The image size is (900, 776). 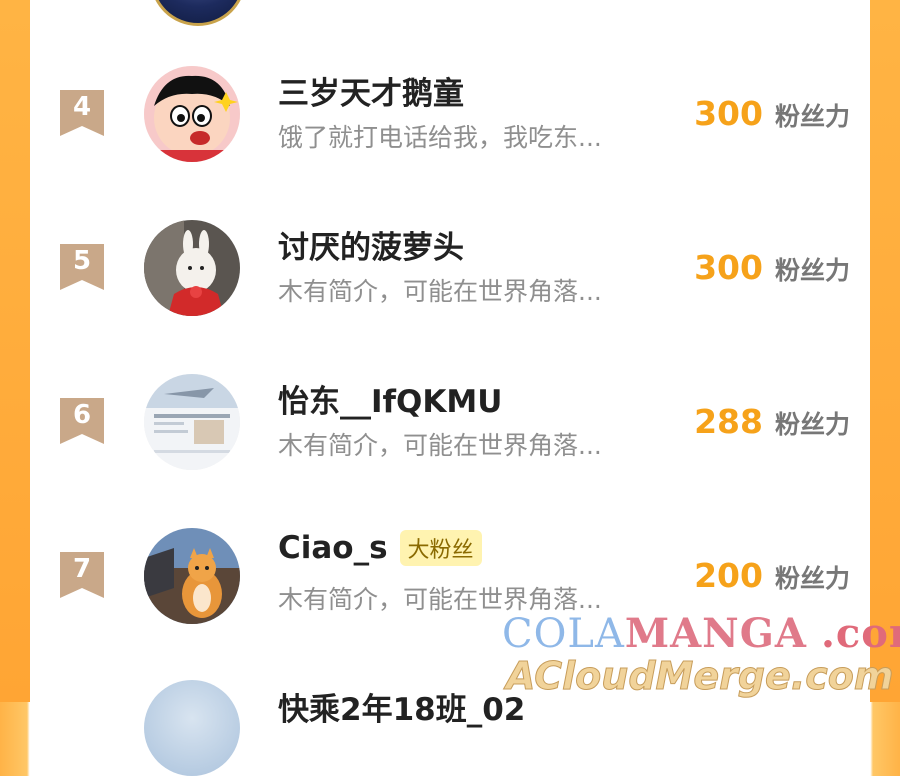 What do you see at coordinates (440, 548) in the screenshot?
I see `big-fan-badge: 大粉丝` at bounding box center [440, 548].